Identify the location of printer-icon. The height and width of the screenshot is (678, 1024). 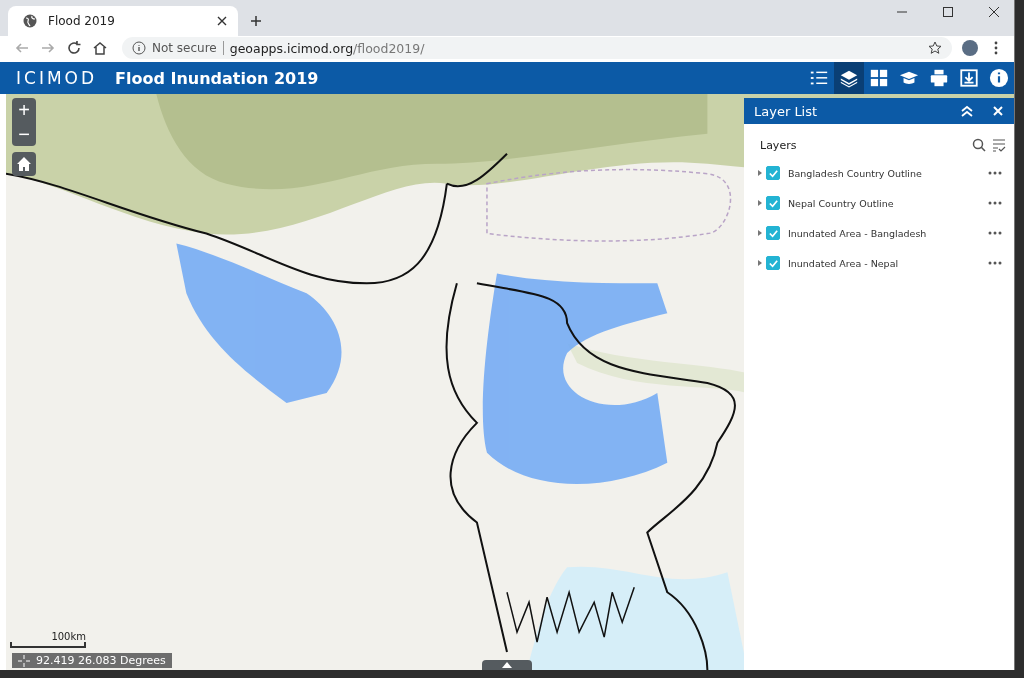
(939, 78).